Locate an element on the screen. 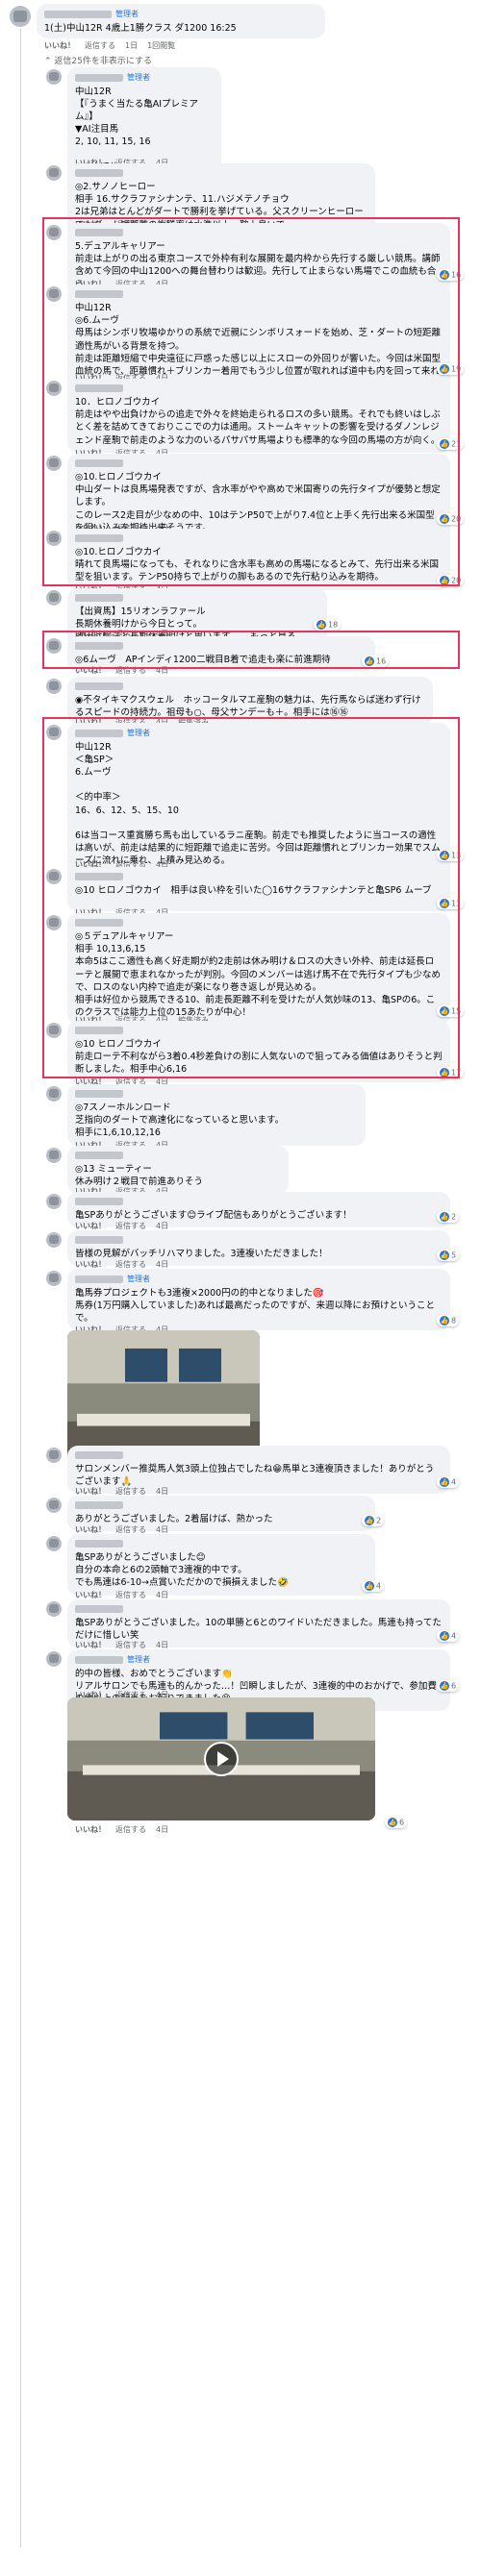 This screenshot has height=2576, width=481. attached-photo is located at coordinates (221, 1759).